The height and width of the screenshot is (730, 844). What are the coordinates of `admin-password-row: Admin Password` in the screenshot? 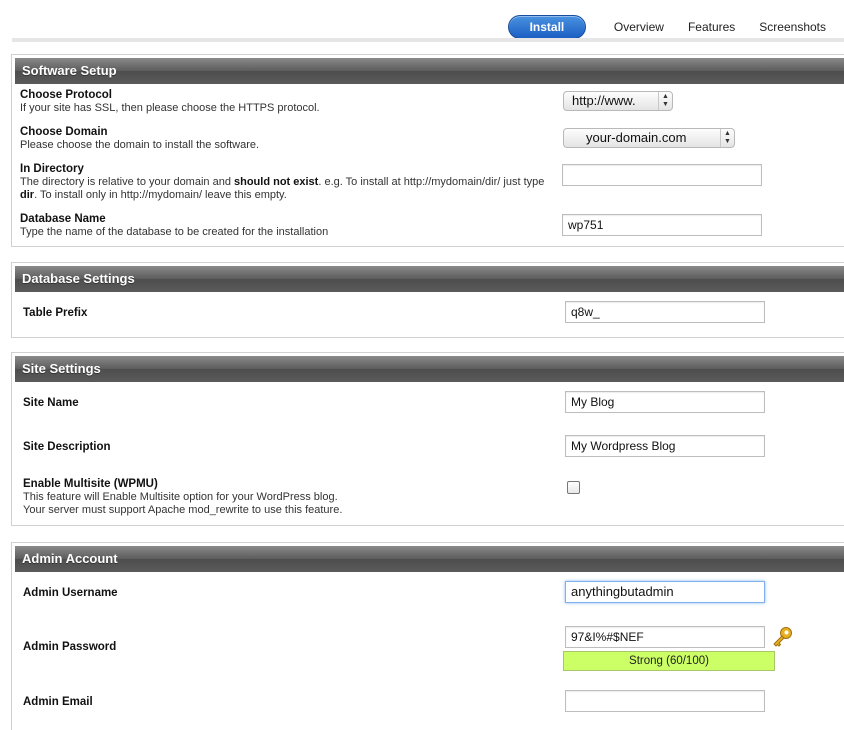 It's located at (69, 647).